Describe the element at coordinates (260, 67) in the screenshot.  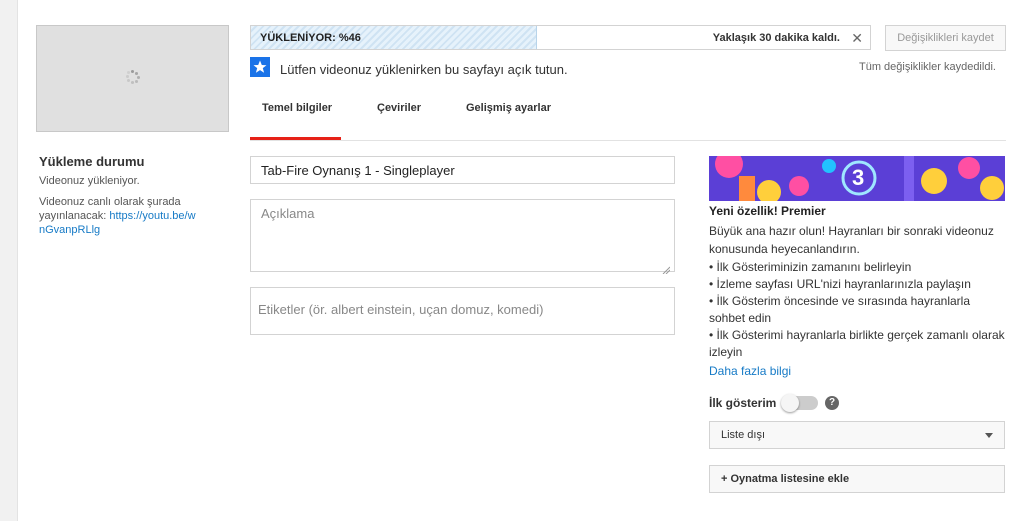
I see `star-icon` at that location.